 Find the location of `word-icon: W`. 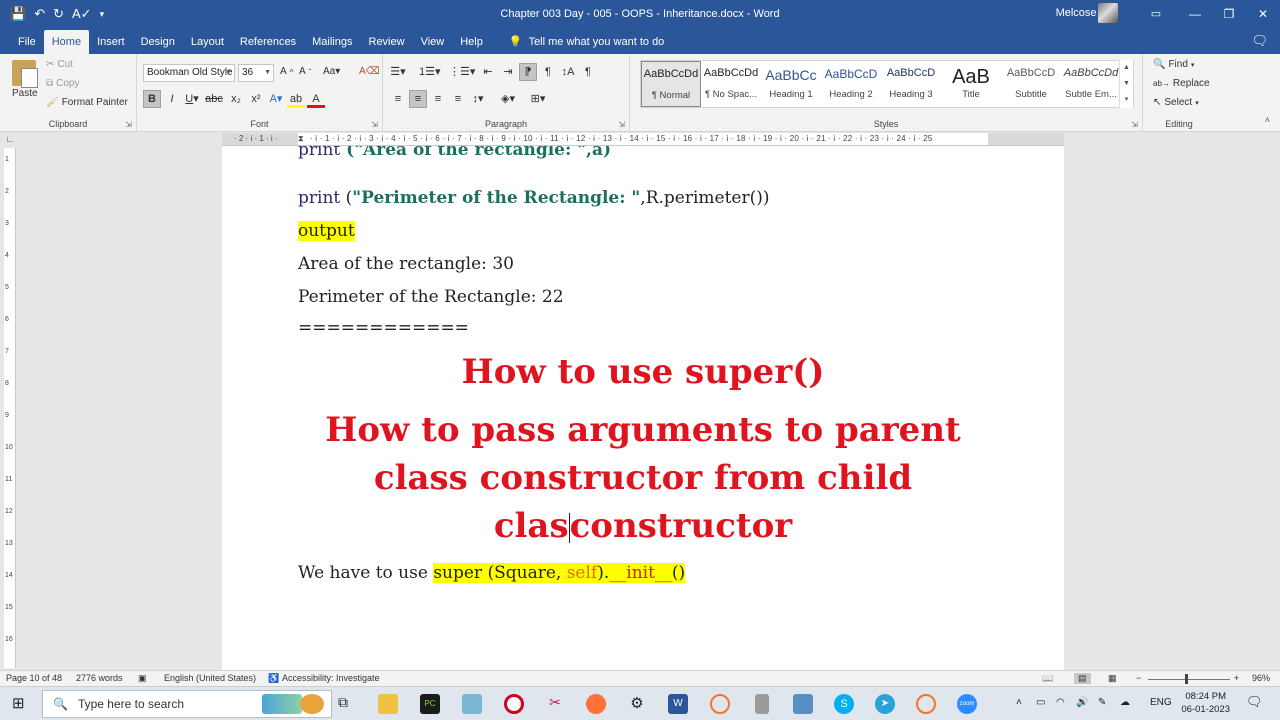

word-icon: W is located at coordinates (678, 704).